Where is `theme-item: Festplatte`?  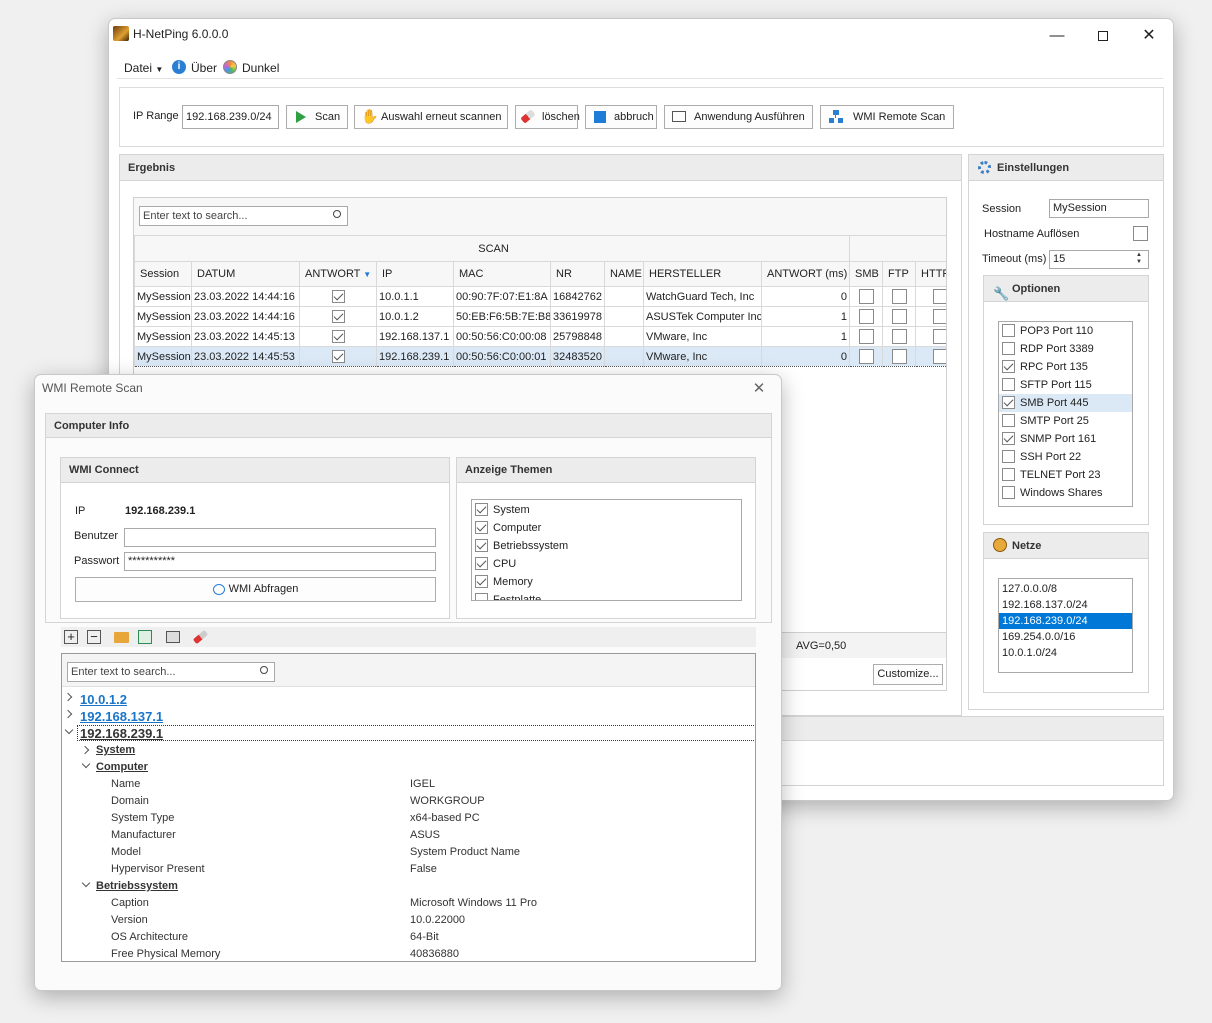 theme-item: Festplatte is located at coordinates (606, 595).